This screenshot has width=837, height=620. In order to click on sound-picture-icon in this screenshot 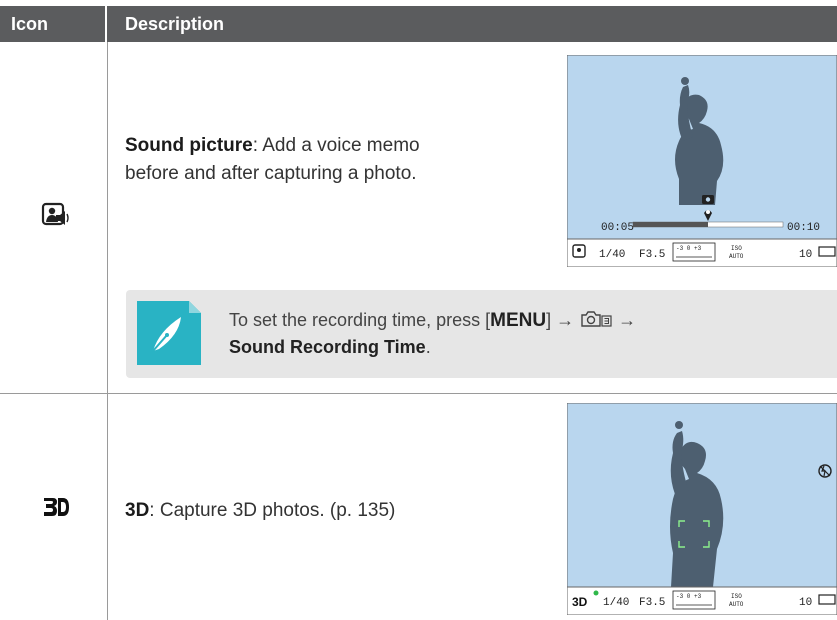, I will do `click(56, 217)`.